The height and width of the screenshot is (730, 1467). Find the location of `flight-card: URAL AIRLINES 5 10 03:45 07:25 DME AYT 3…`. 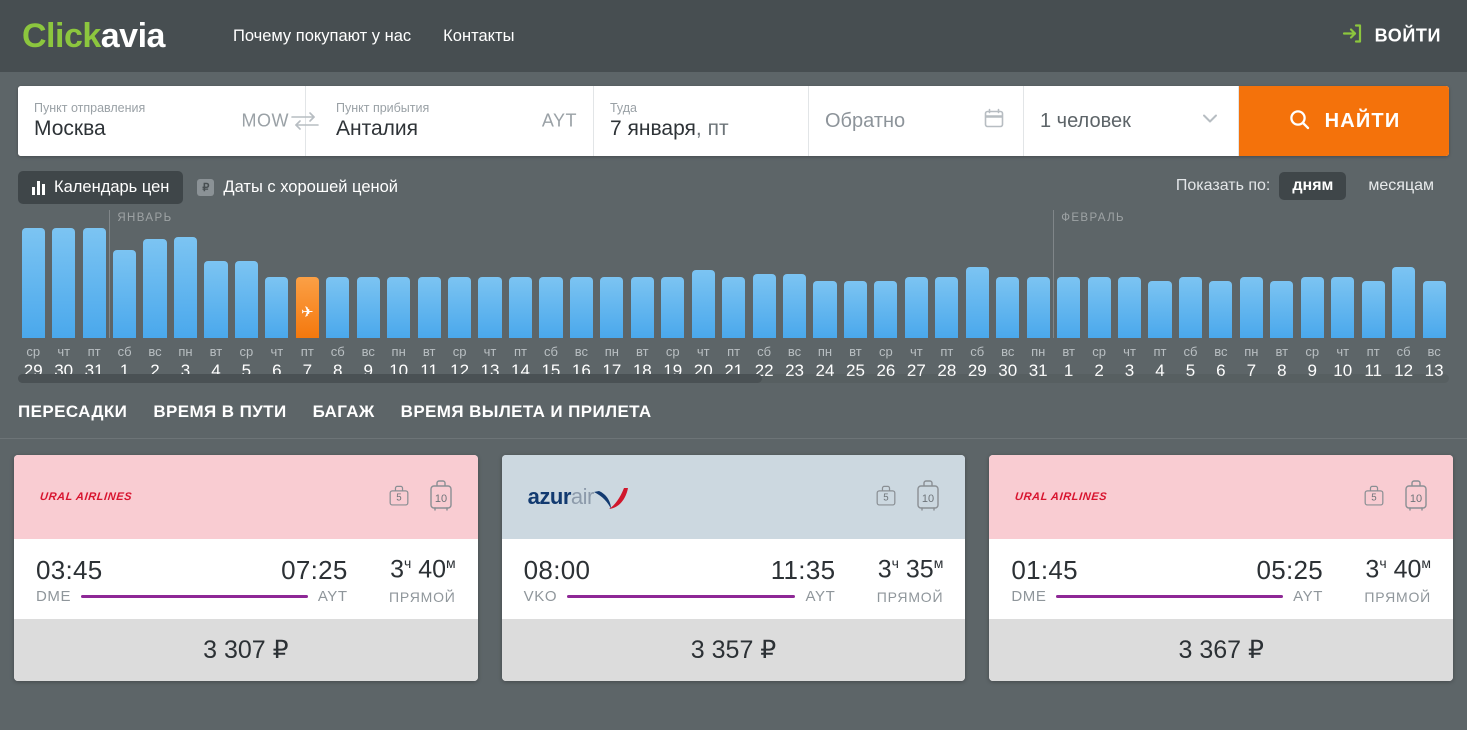

flight-card: URAL AIRLINES 5 10 03:45 07:25 DME AYT 3… is located at coordinates (246, 568).